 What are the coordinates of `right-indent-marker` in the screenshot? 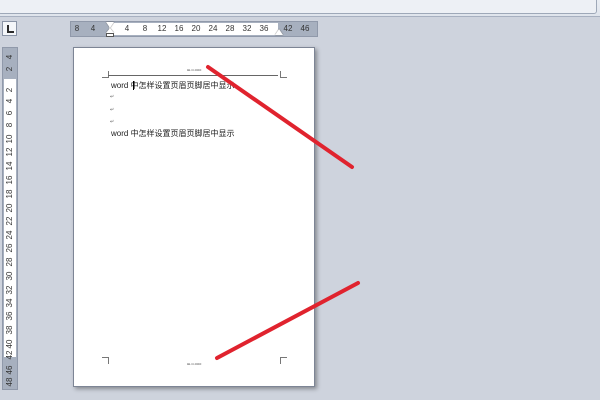 It's located at (279, 32).